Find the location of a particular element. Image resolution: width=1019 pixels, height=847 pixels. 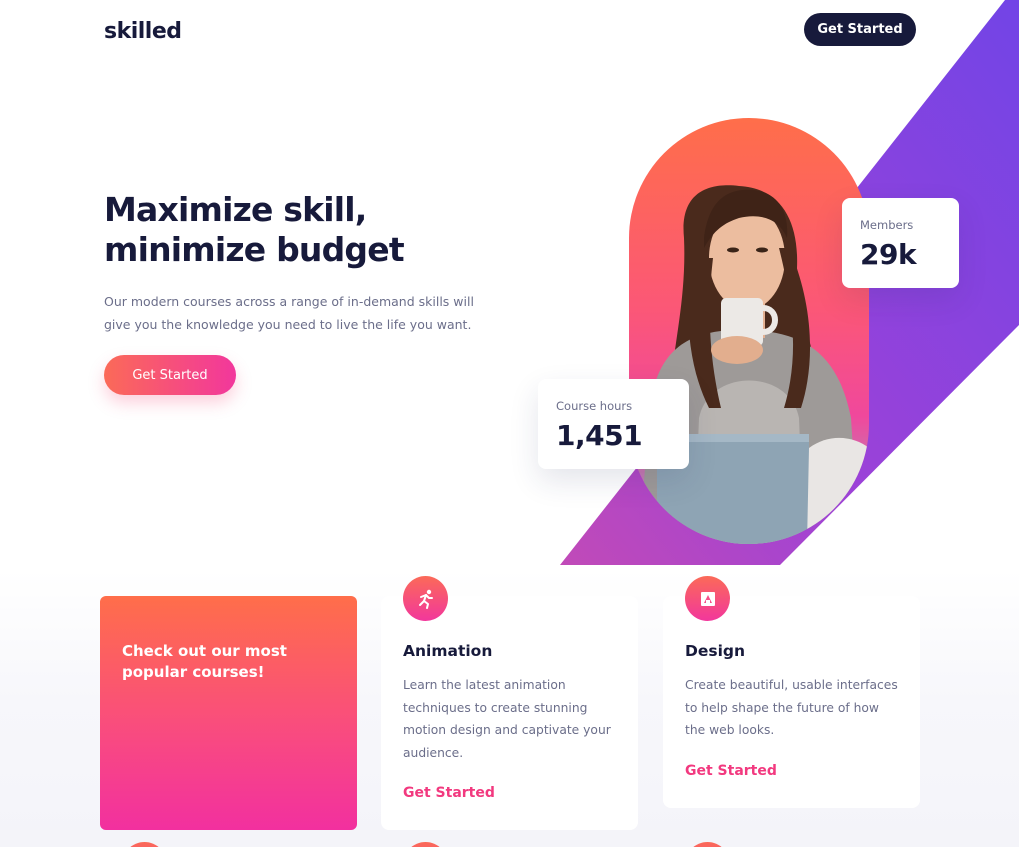

hero-title: Maximize skill, minimize budget is located at coordinates (304, 230).